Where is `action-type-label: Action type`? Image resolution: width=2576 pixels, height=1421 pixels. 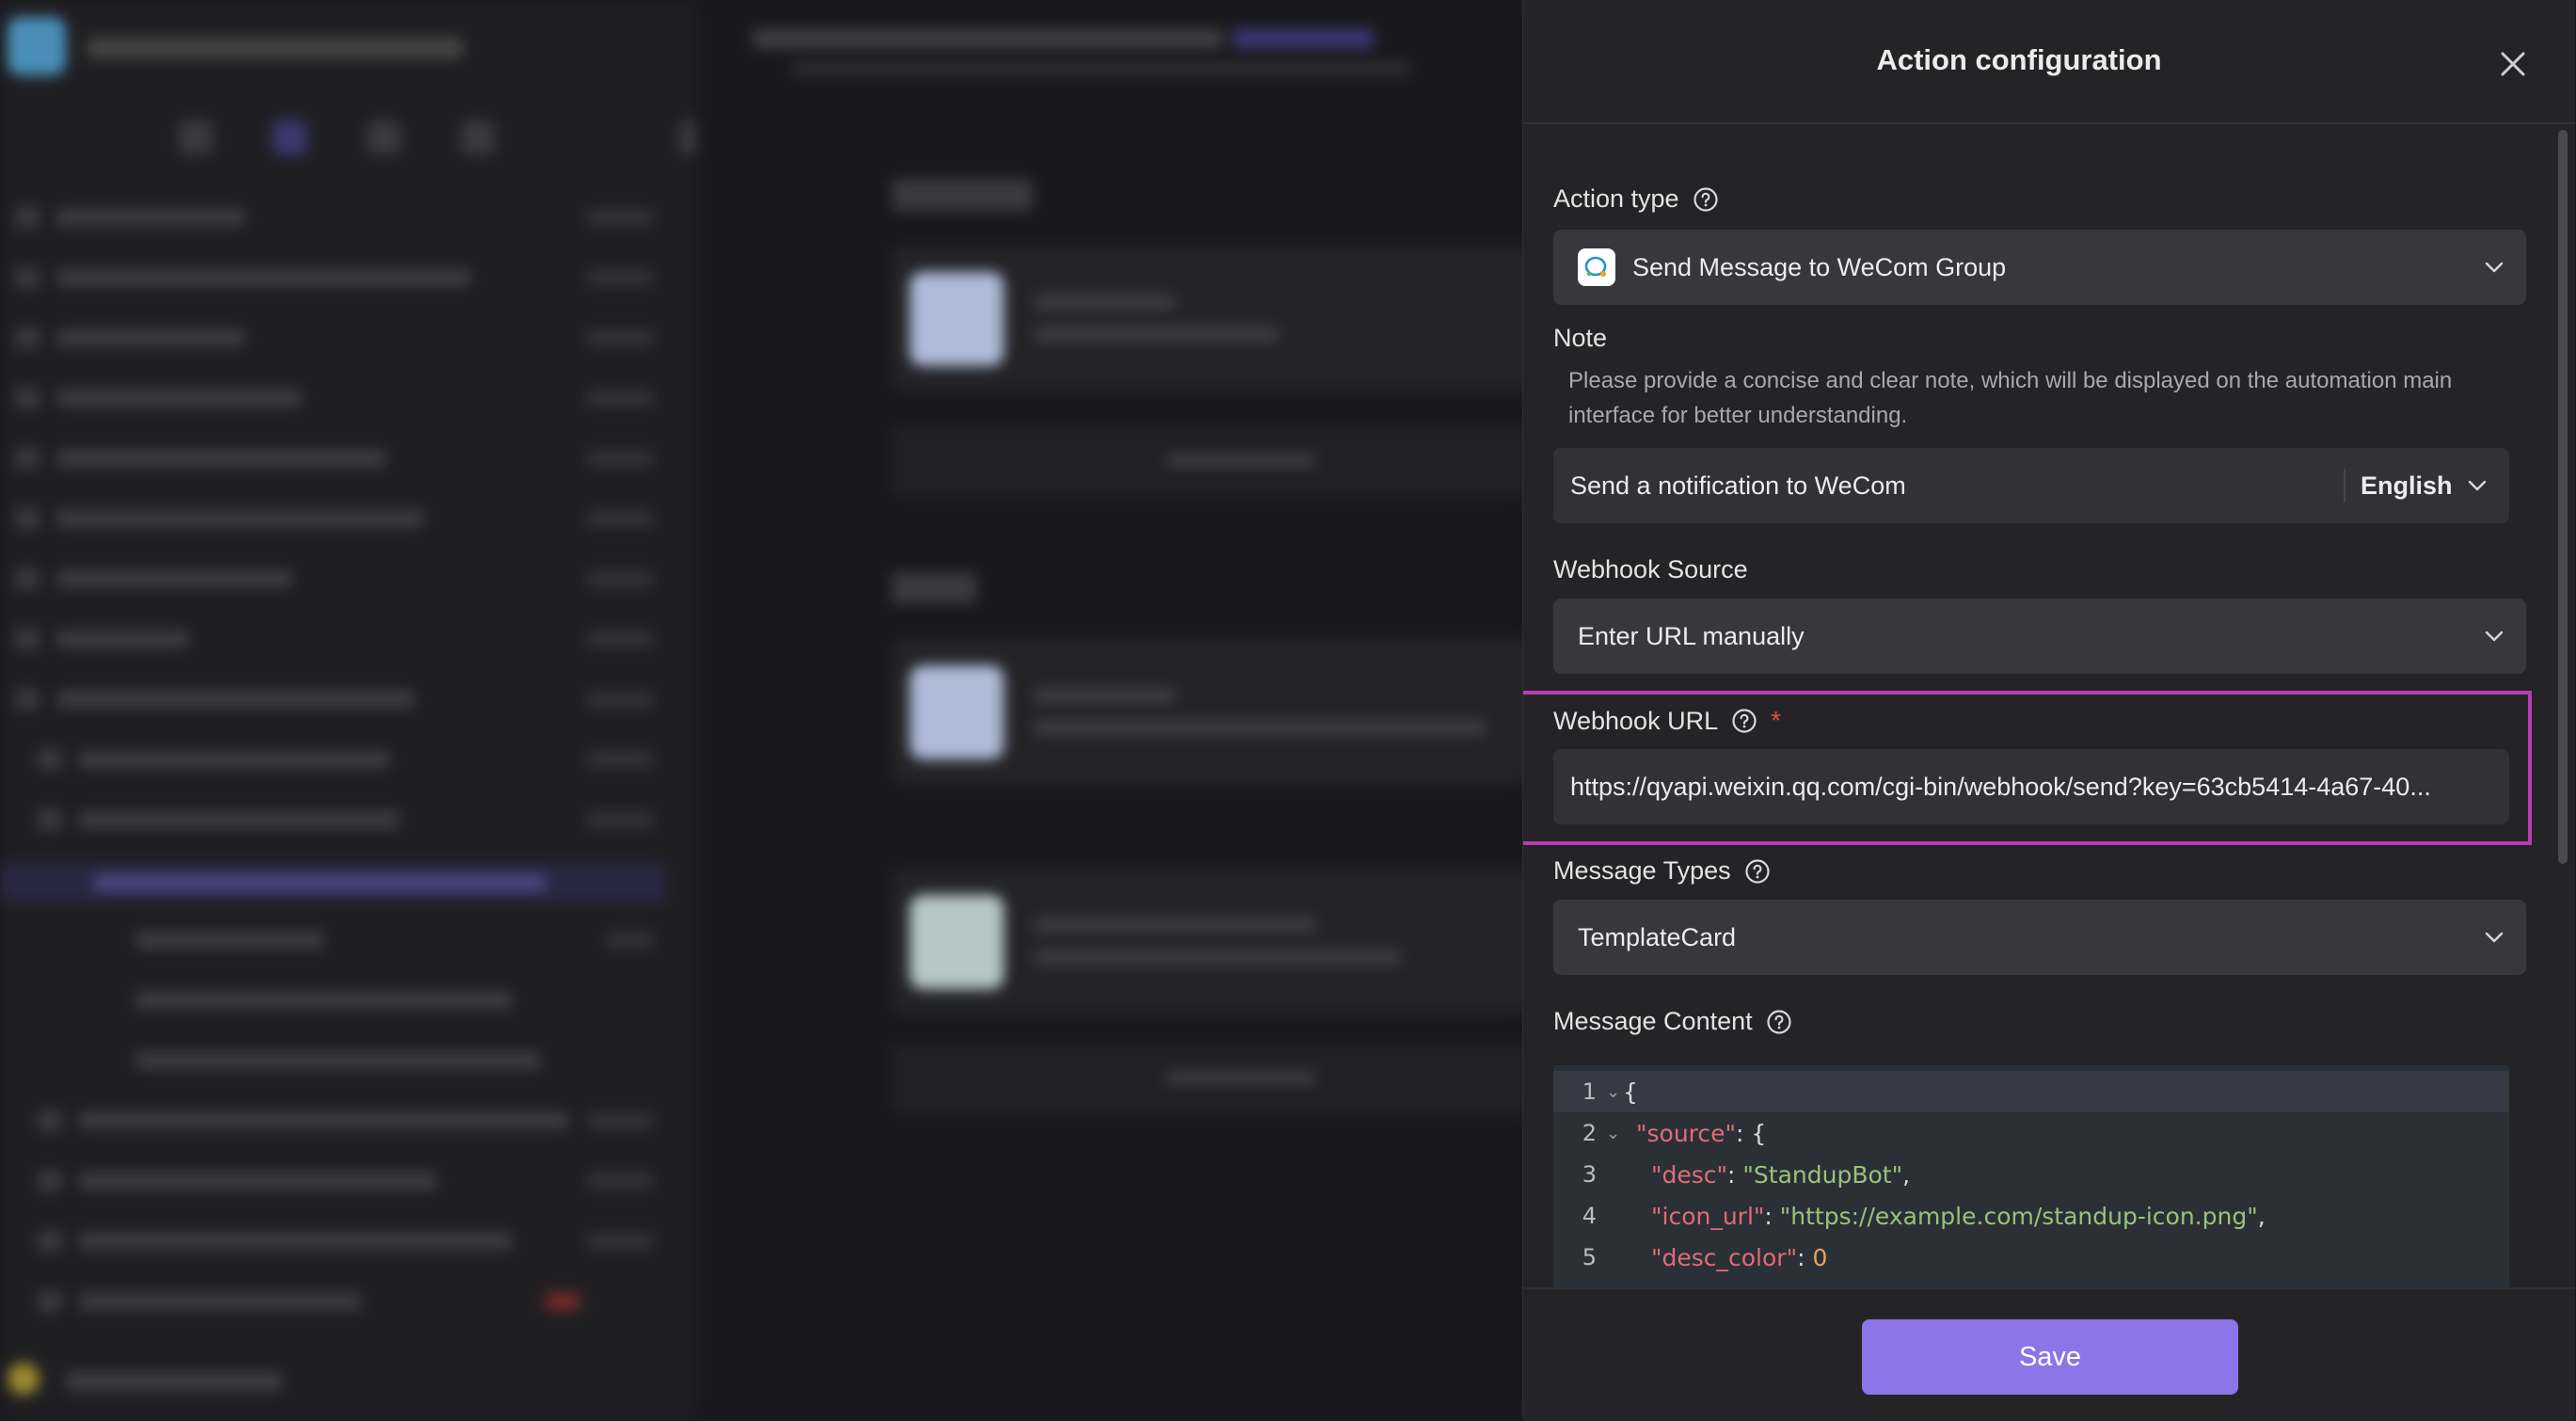 action-type-label: Action type is located at coordinates (1636, 199).